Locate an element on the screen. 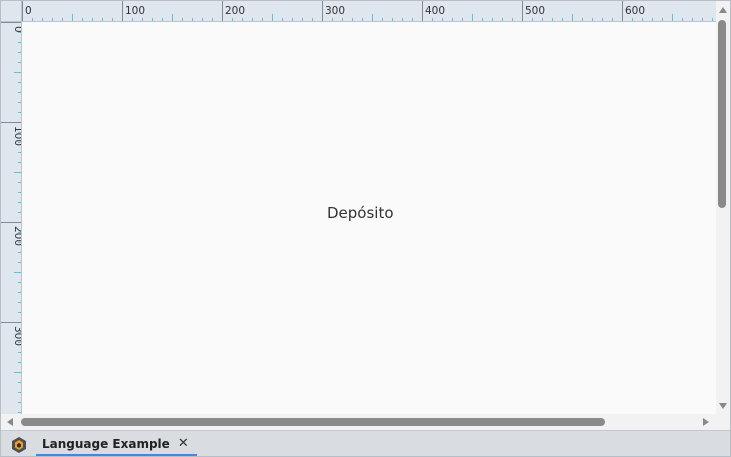 The width and height of the screenshot is (731, 457). ruler-h-label-600: 600 is located at coordinates (635, 11).